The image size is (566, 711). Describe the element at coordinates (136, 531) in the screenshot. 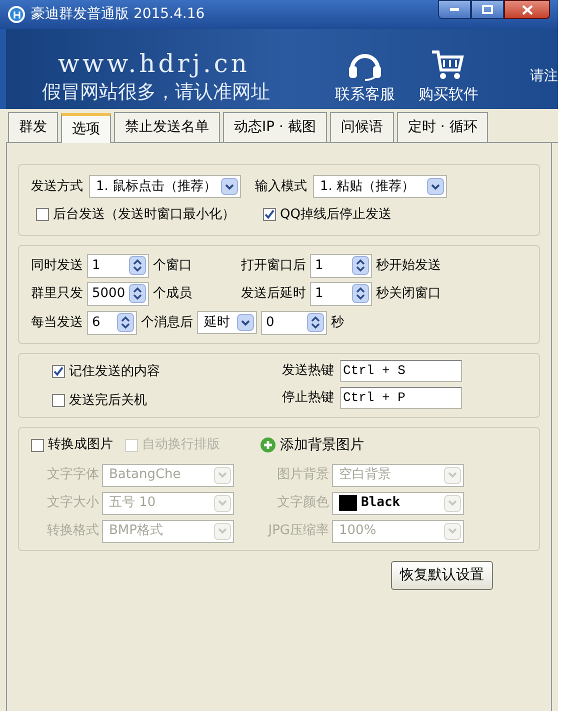

I see `dropdown-value: BMP格式` at that location.